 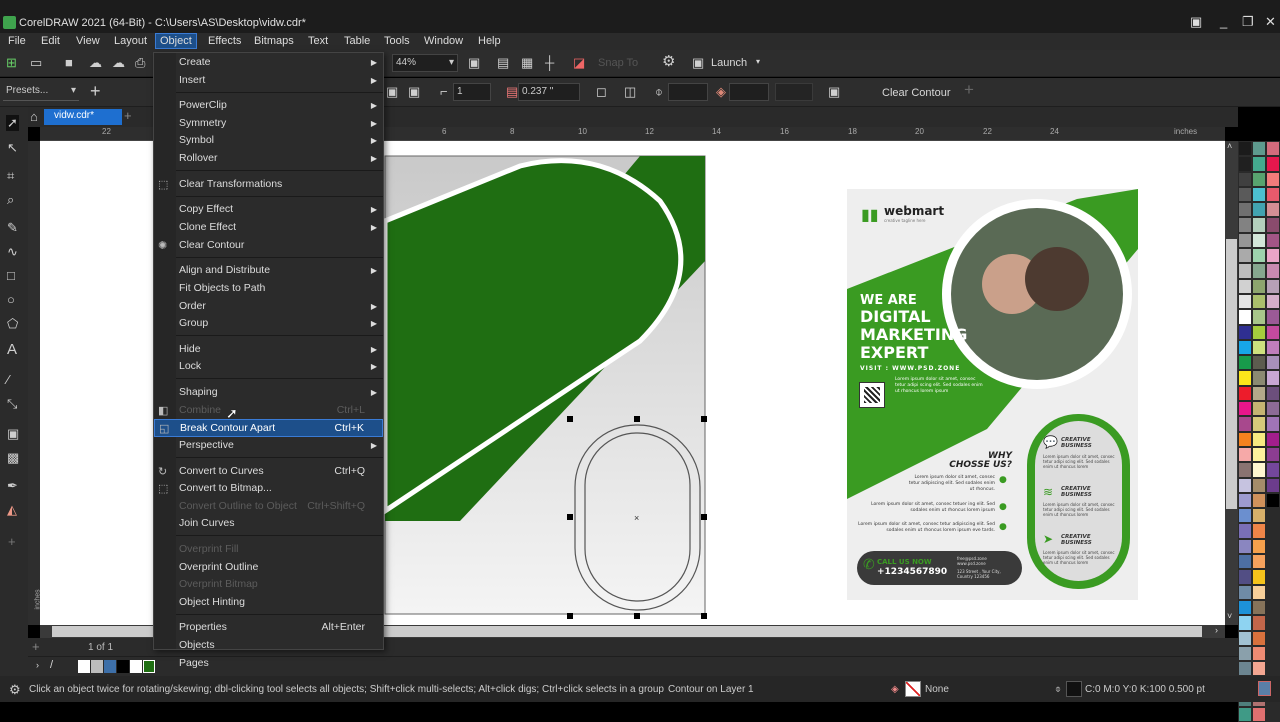 I want to click on outline-color-picker, so click(x=688, y=92).